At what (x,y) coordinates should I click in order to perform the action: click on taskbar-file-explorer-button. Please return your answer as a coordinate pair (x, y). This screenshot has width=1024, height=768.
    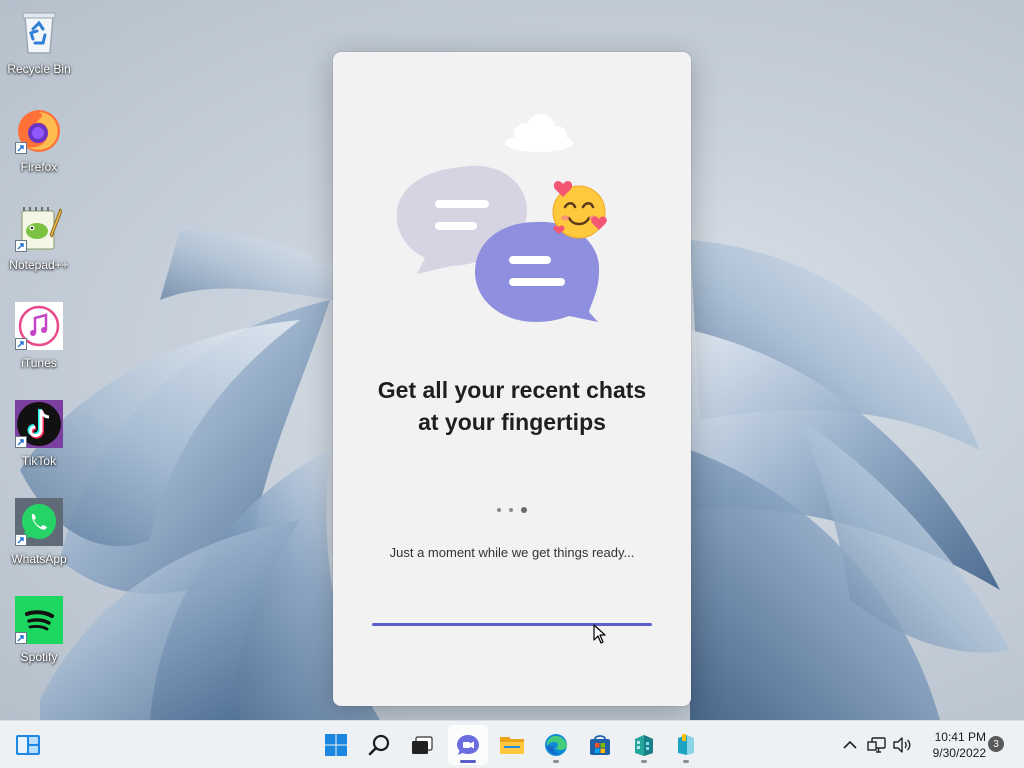
    Looking at the image, I should click on (512, 745).